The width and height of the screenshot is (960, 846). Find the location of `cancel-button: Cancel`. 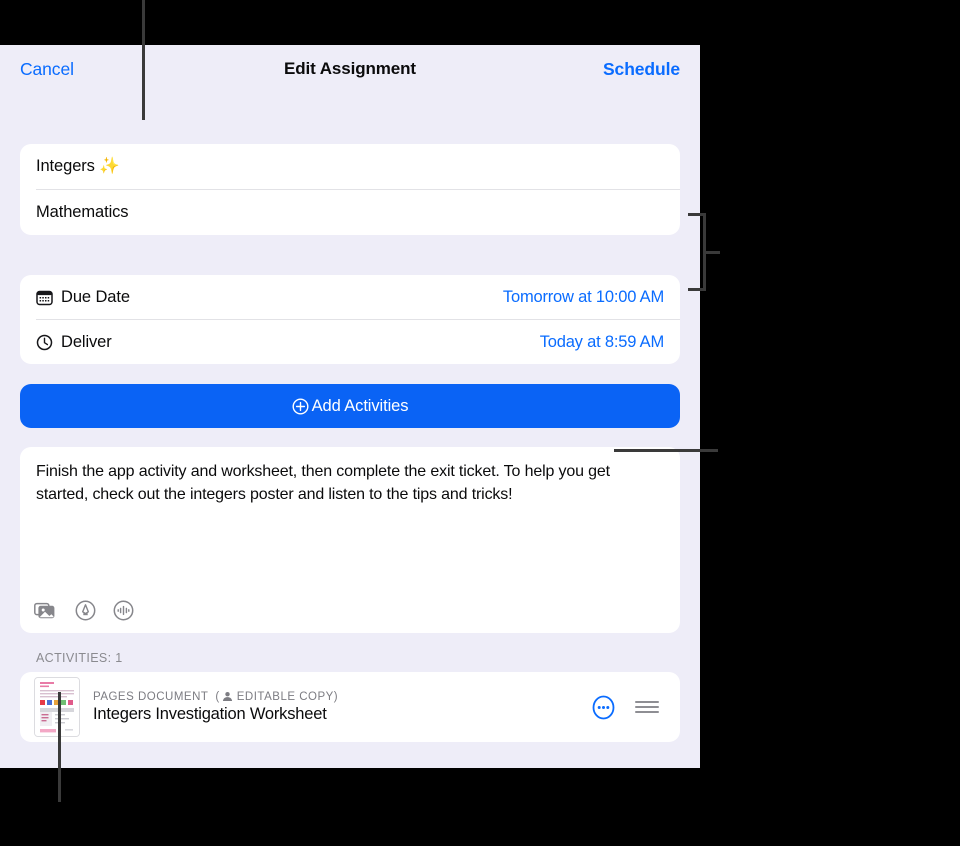

cancel-button: Cancel is located at coordinates (47, 69).